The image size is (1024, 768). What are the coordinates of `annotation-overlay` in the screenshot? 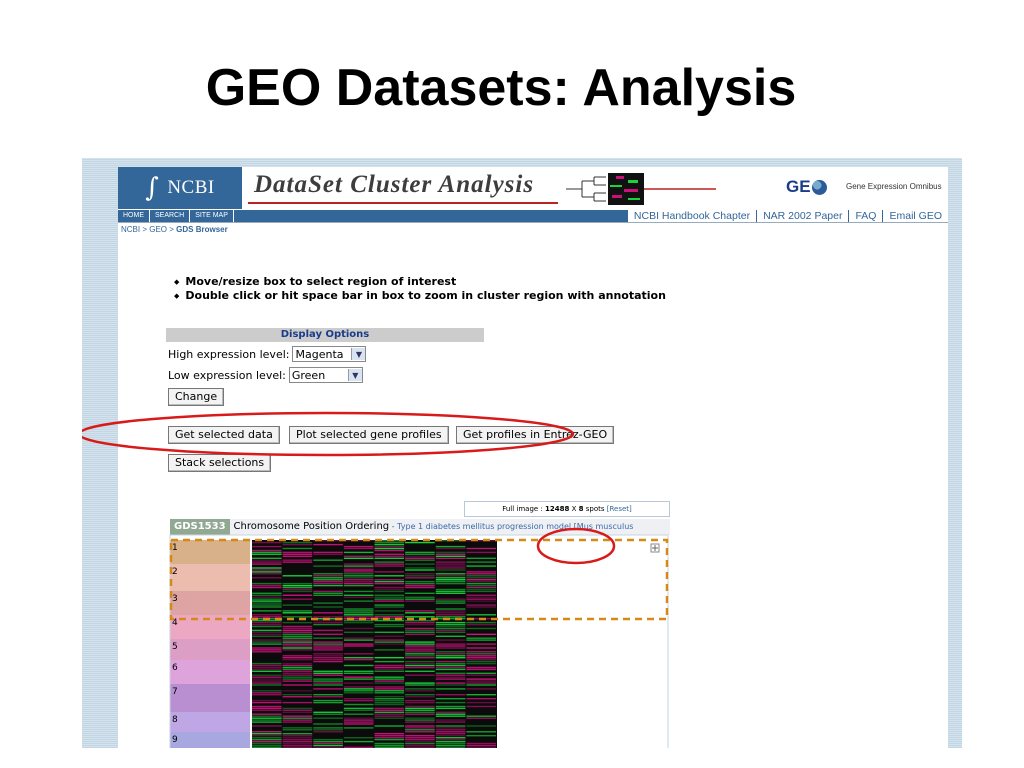 It's located at (349, 488).